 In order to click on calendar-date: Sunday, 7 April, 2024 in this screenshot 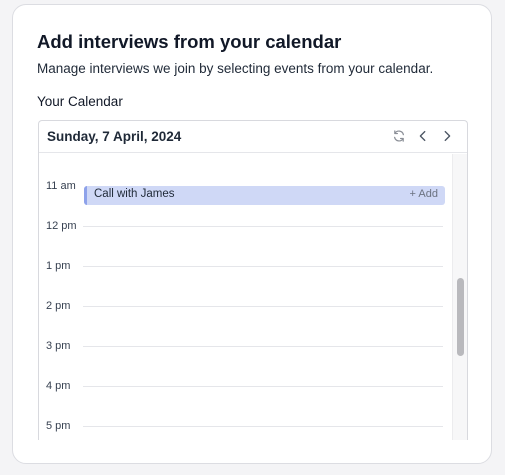, I will do `click(114, 136)`.